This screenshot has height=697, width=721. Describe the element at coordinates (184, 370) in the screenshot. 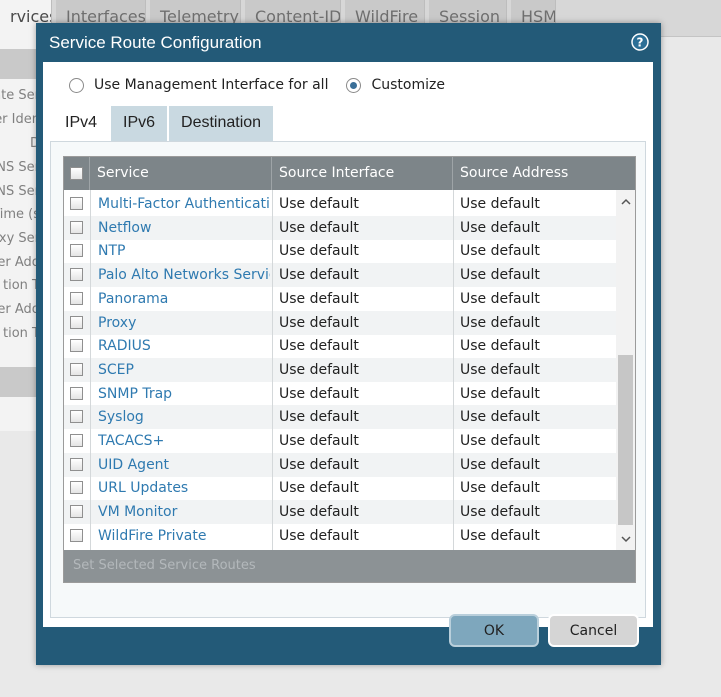

I see `service-name-link: SCEP` at that location.